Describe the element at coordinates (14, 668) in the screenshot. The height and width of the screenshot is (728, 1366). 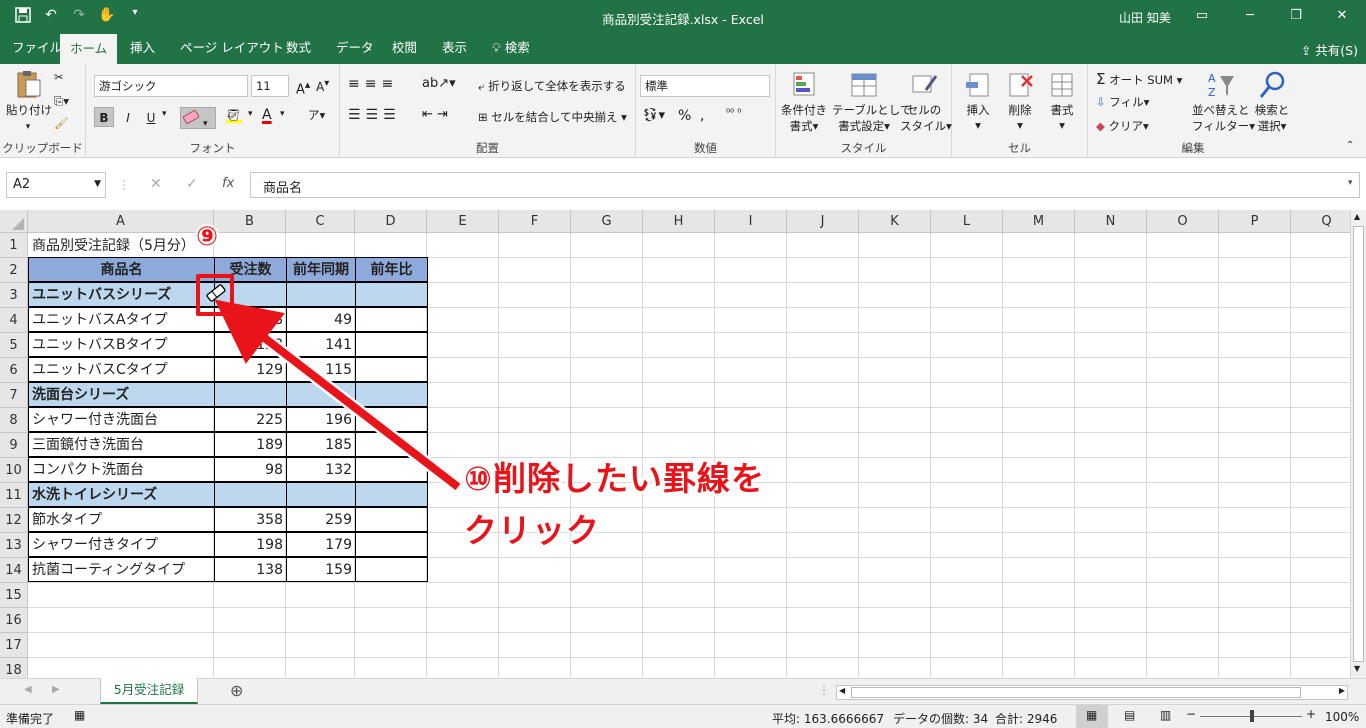
I see `row-header-18: 18` at that location.